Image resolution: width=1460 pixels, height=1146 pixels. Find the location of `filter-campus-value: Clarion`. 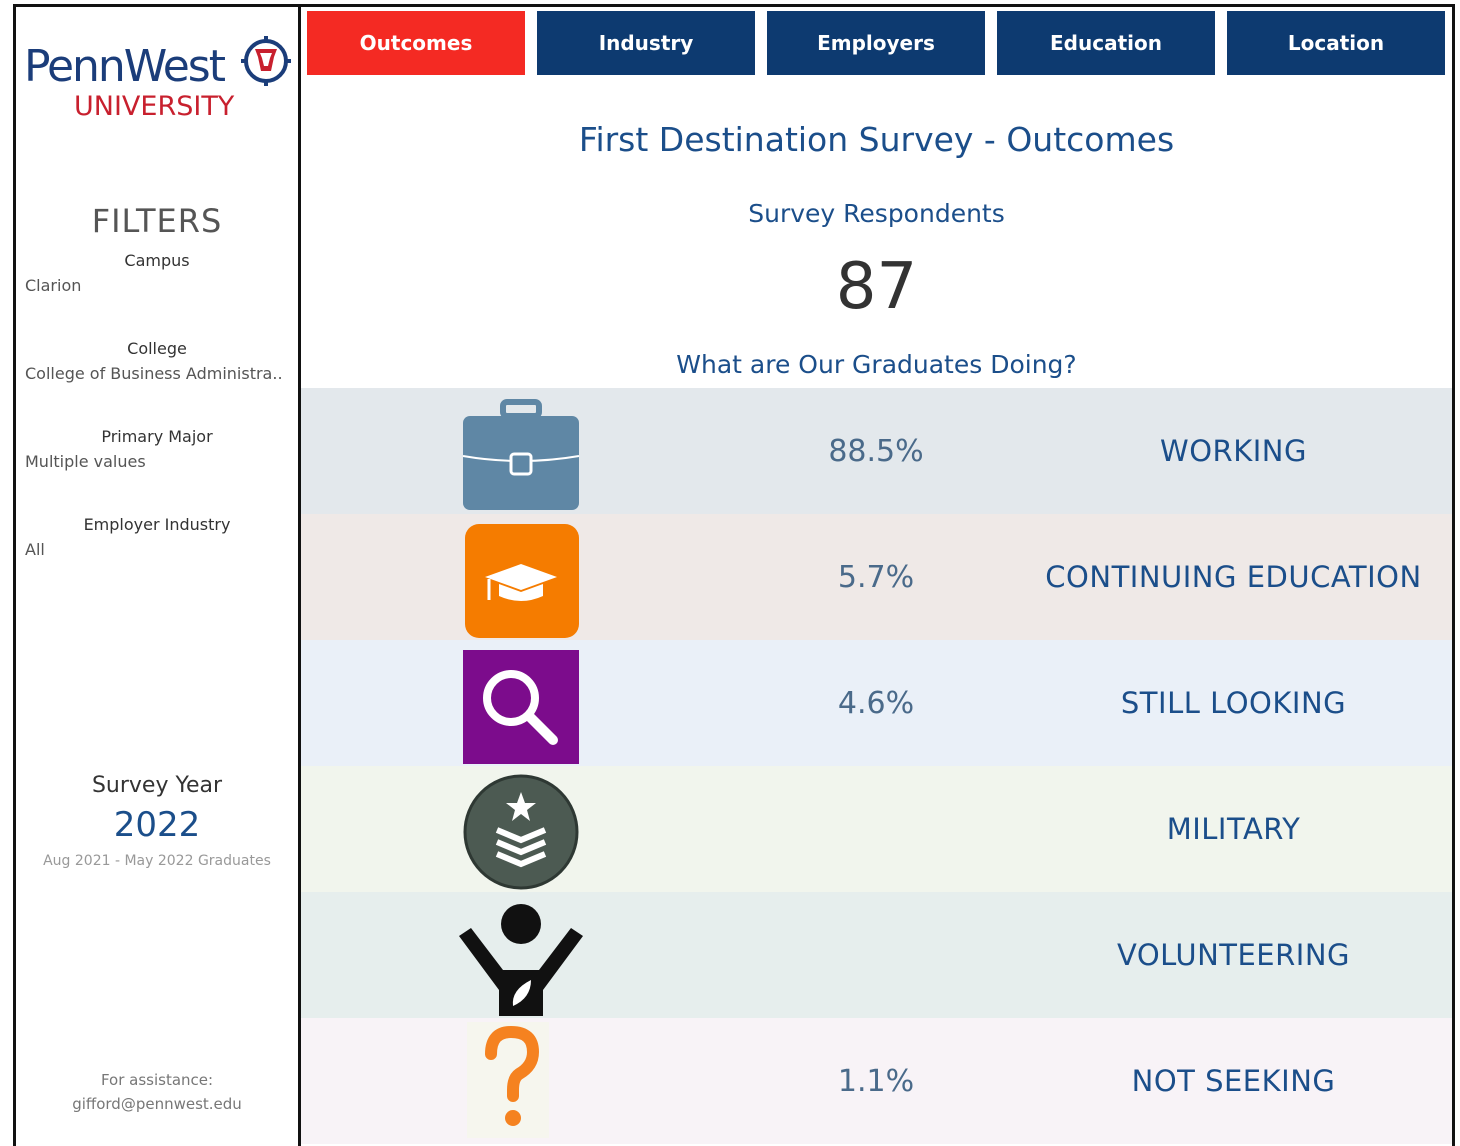

filter-campus-value: Clarion is located at coordinates (159, 285).